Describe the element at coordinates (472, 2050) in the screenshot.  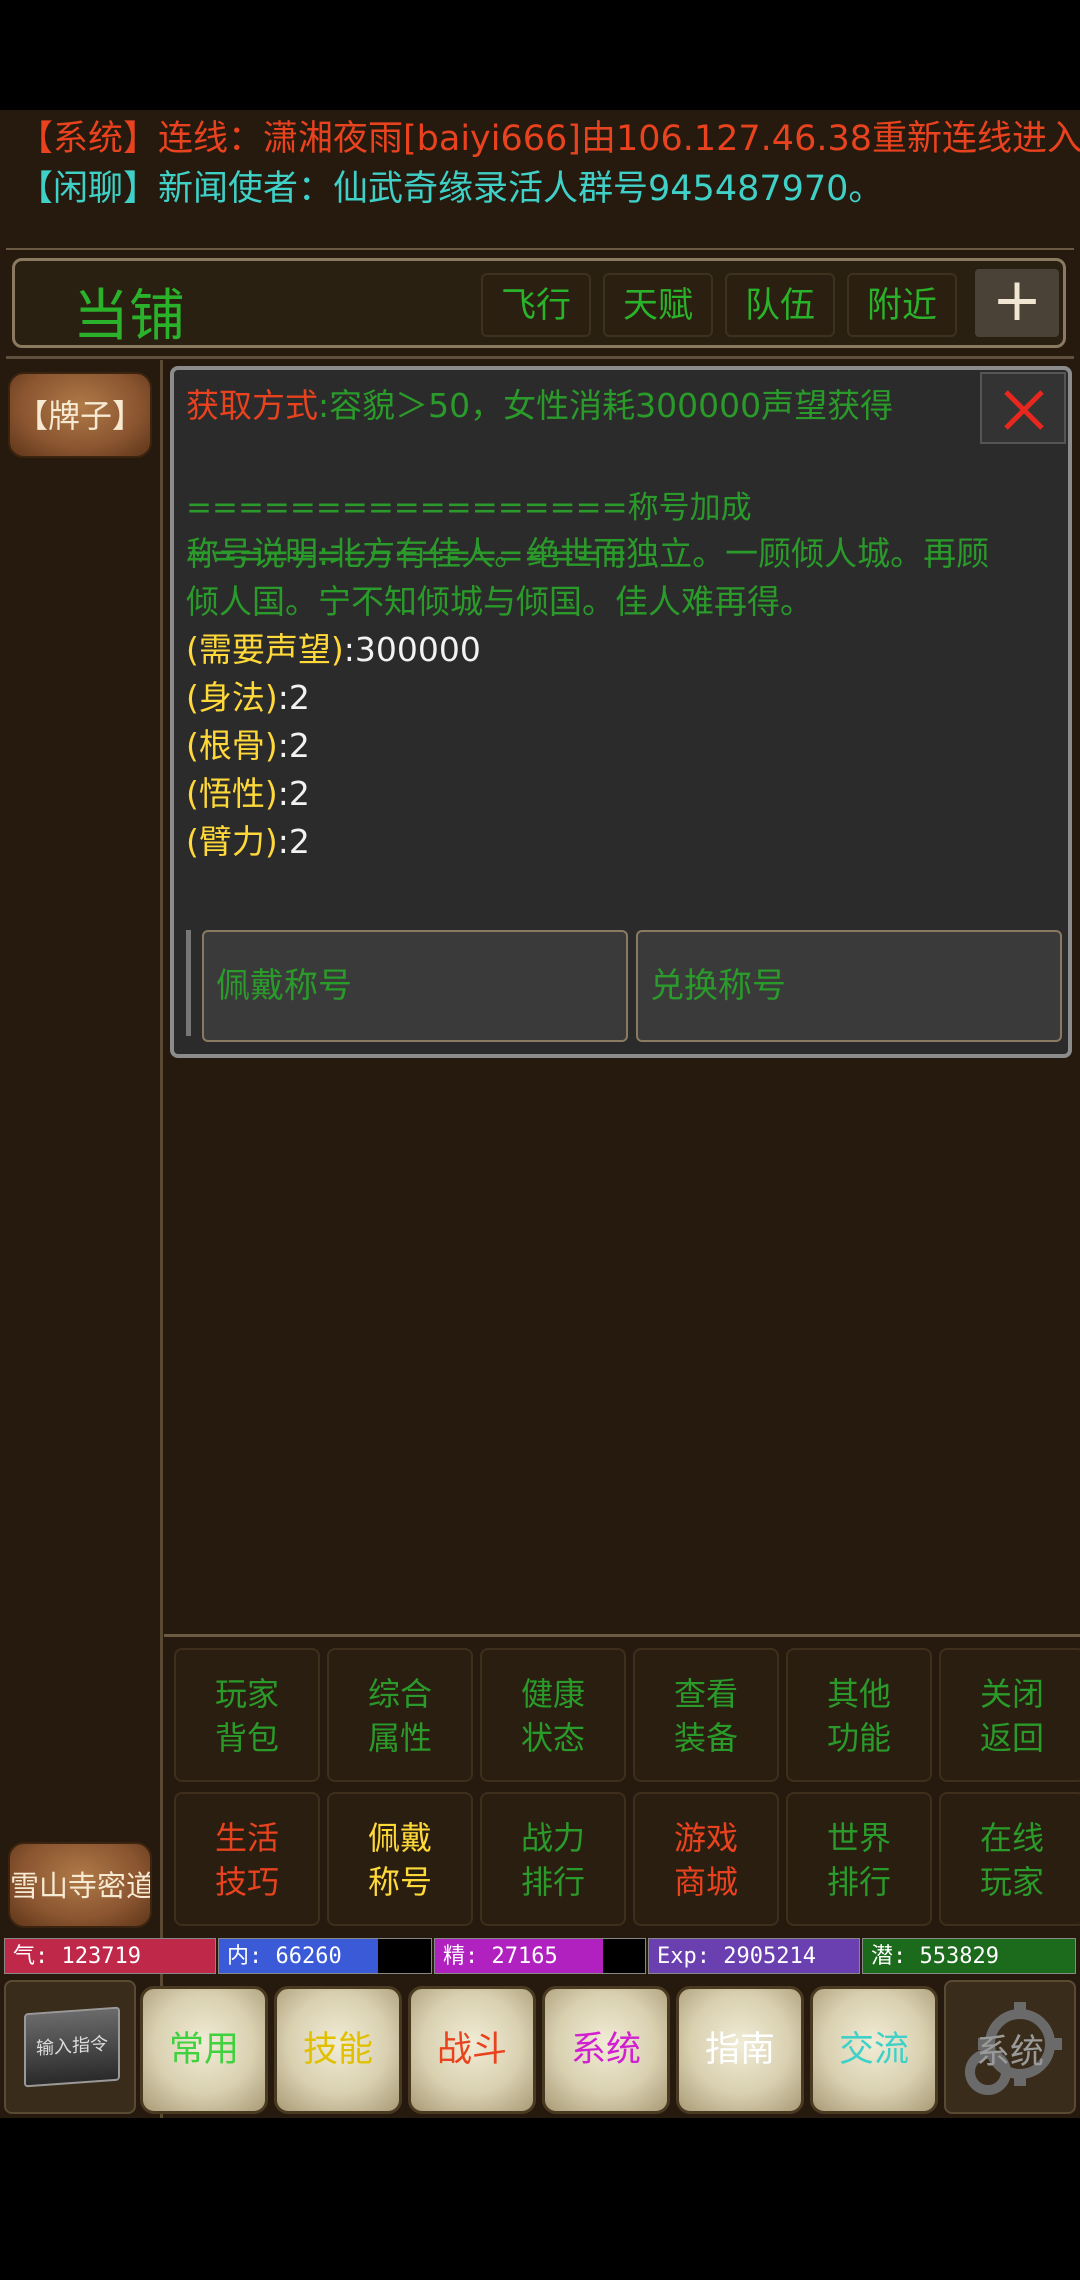
I see `combat-button: 战斗` at that location.